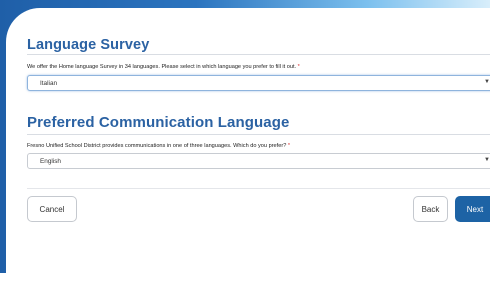 The image size is (490, 288). What do you see at coordinates (52, 209) in the screenshot?
I see `cancel-button: Cancel` at bounding box center [52, 209].